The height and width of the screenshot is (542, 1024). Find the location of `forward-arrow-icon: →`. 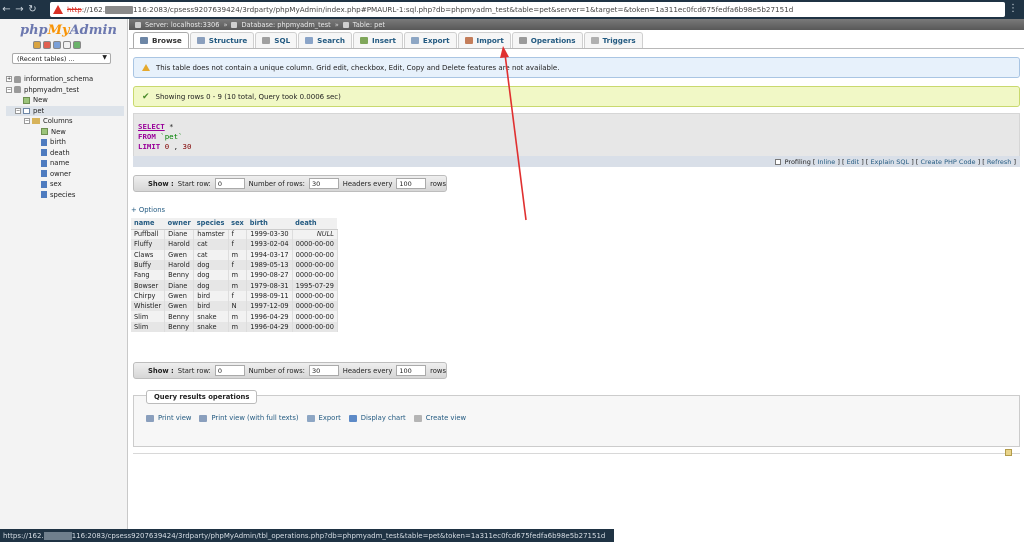

forward-arrow-icon: → is located at coordinates (19, 9).